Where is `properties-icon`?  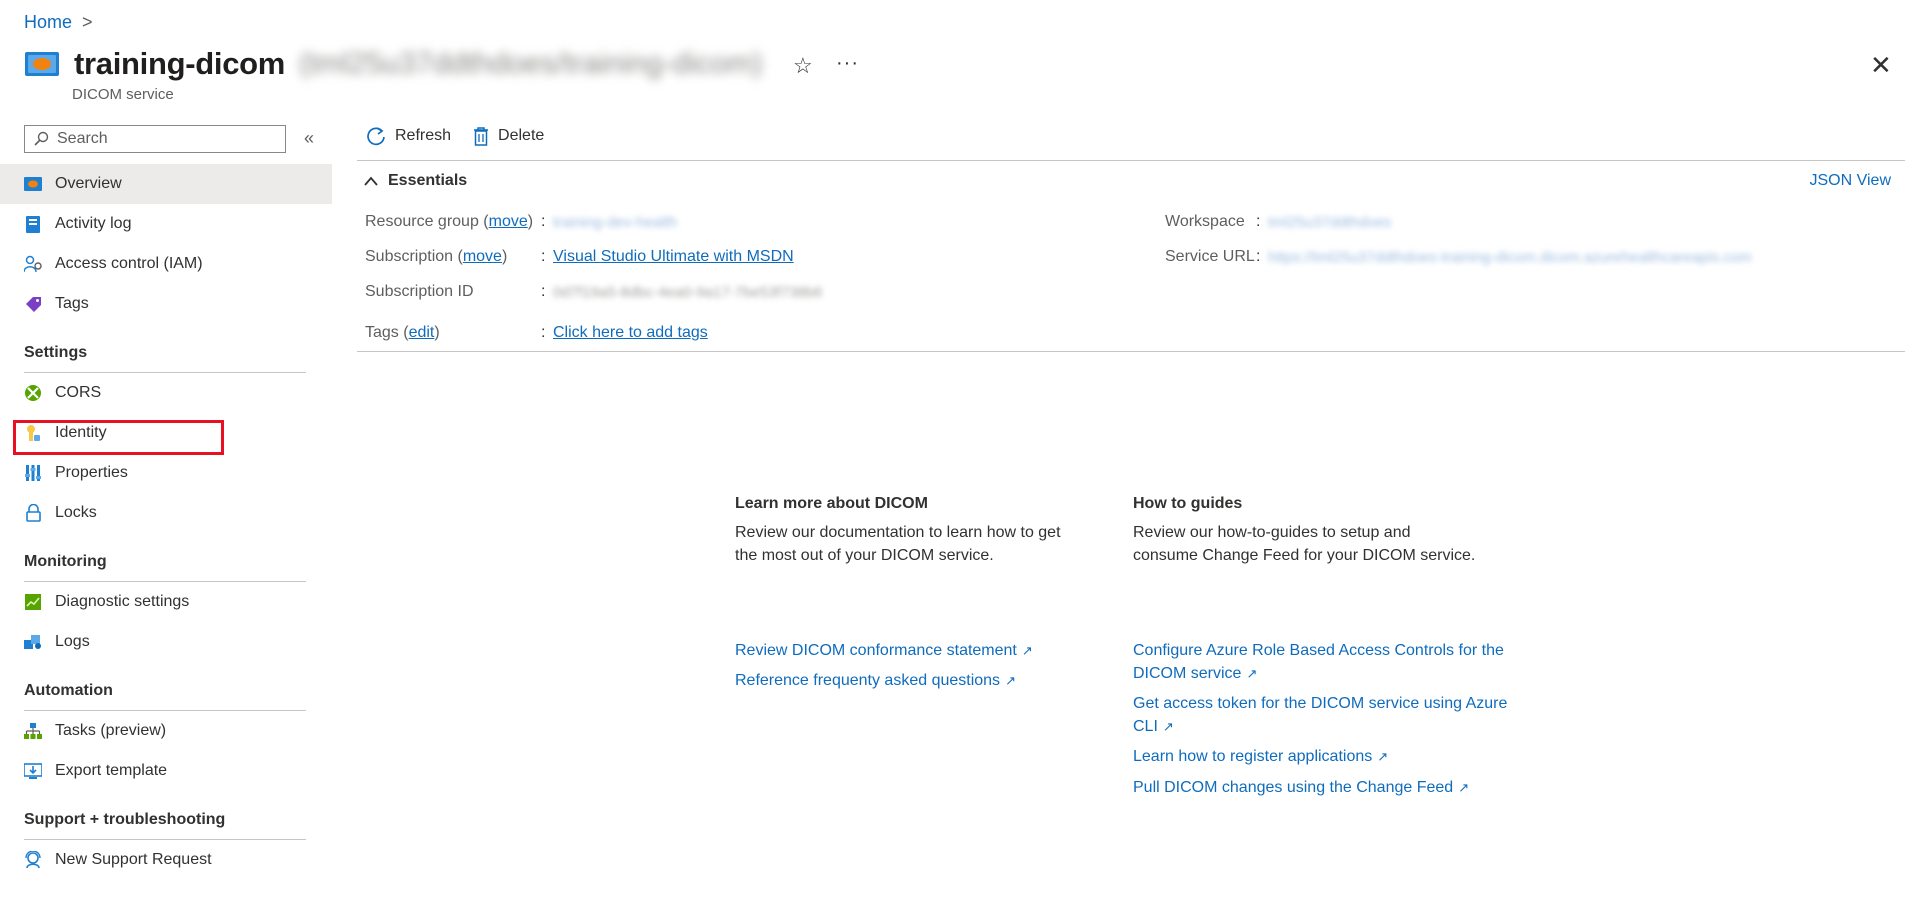
properties-icon is located at coordinates (33, 473).